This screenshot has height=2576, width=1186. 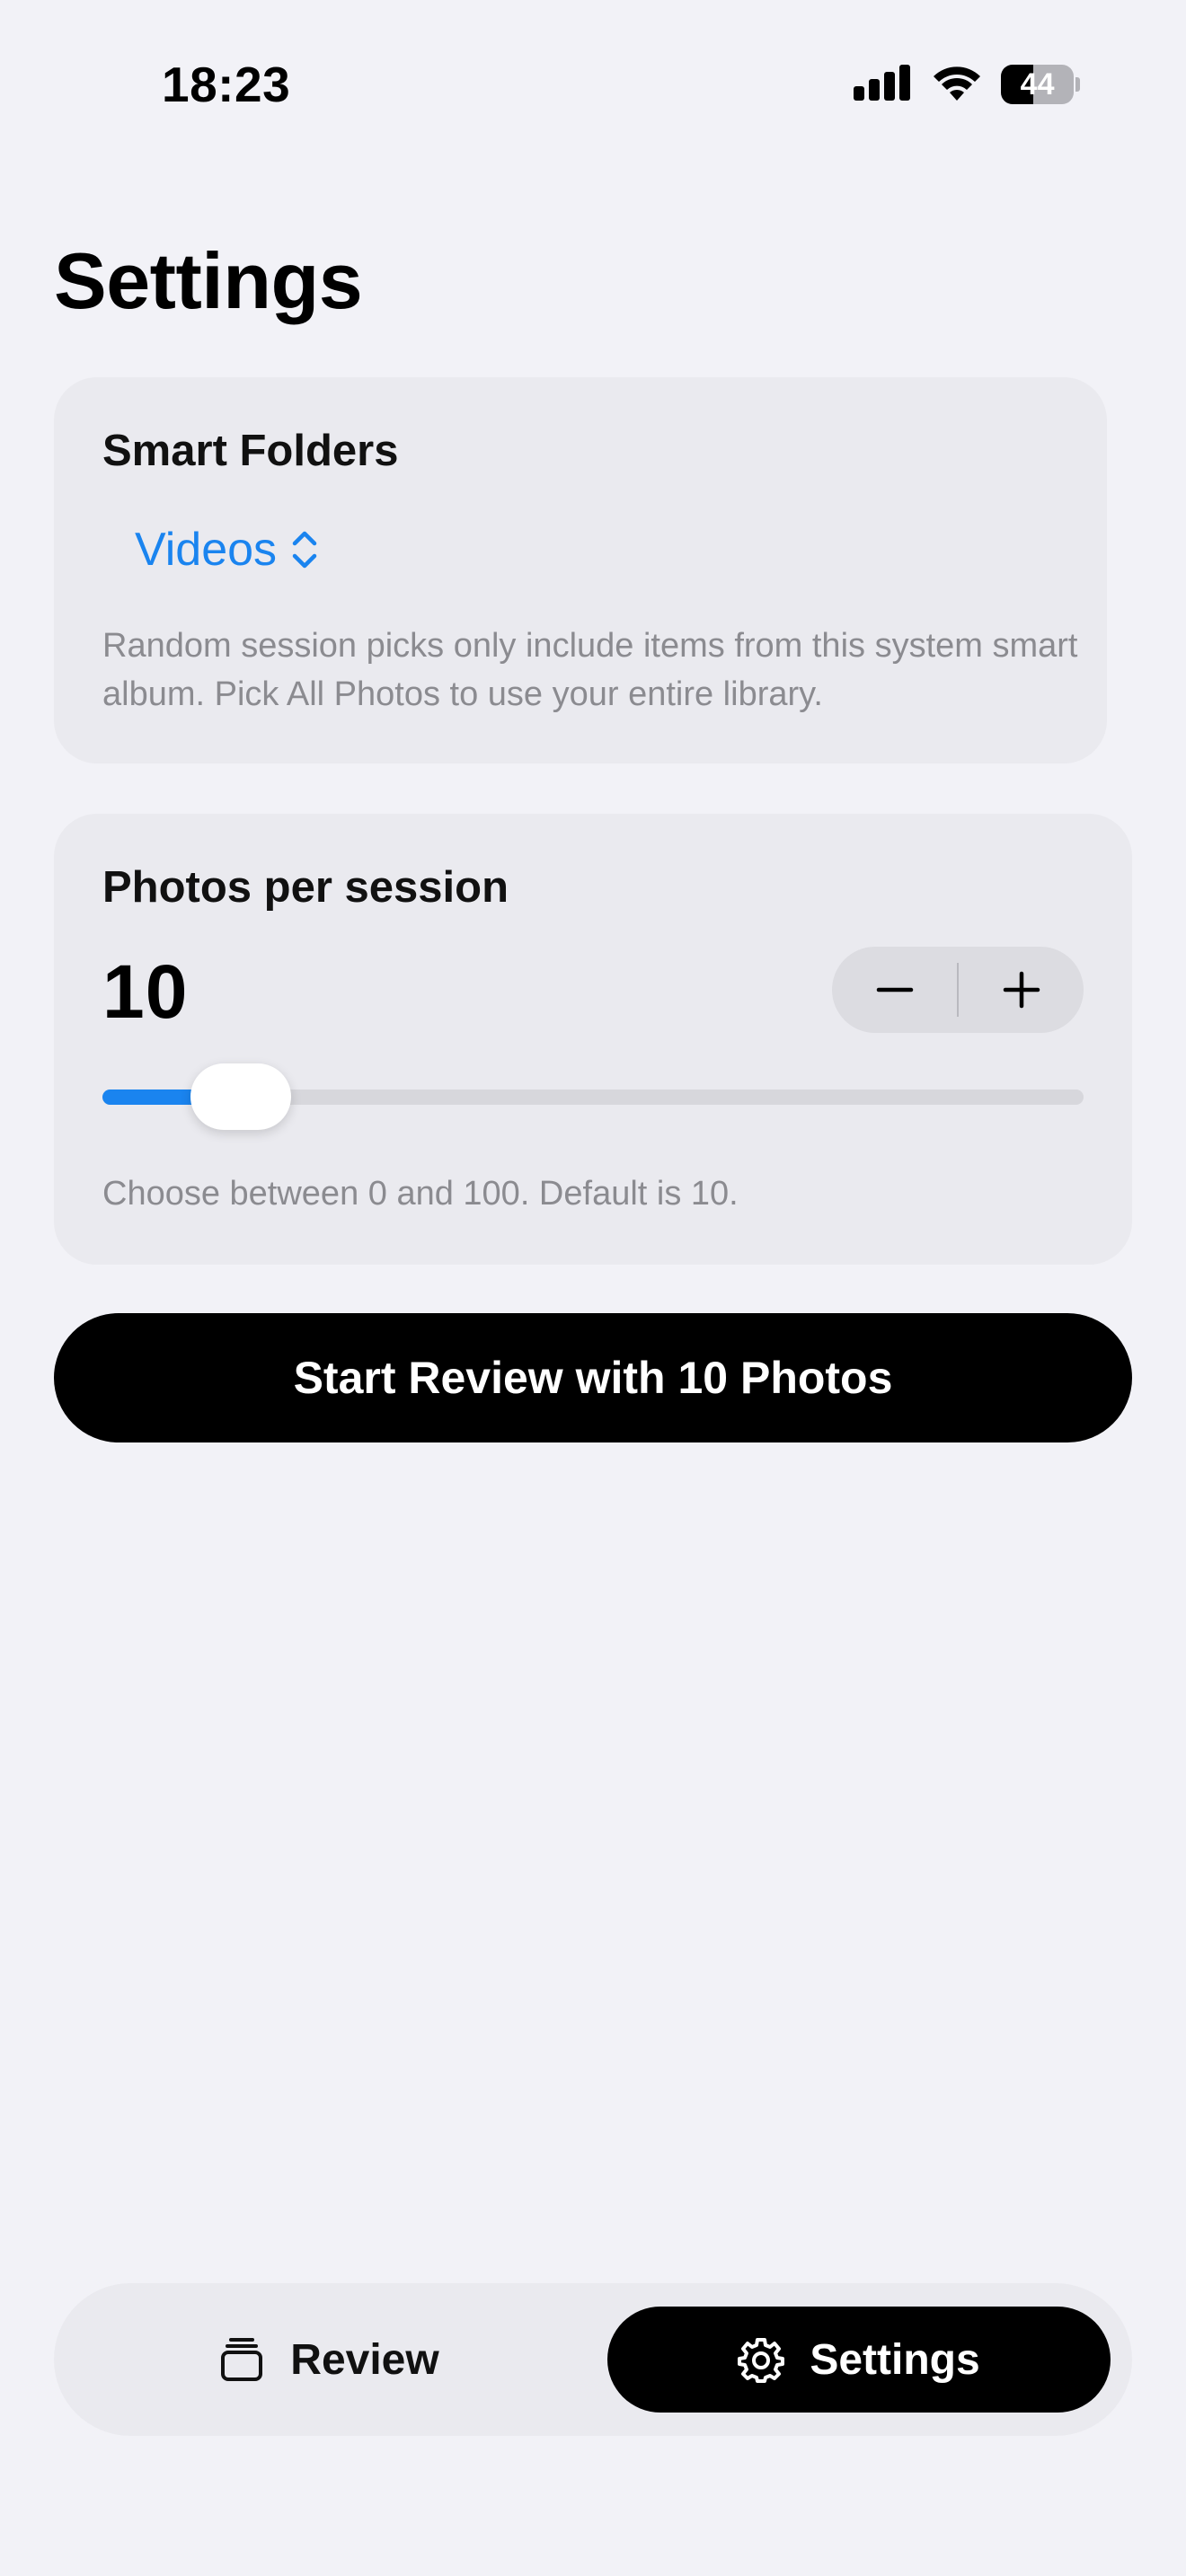 What do you see at coordinates (593, 1096) in the screenshot?
I see `session-slider` at bounding box center [593, 1096].